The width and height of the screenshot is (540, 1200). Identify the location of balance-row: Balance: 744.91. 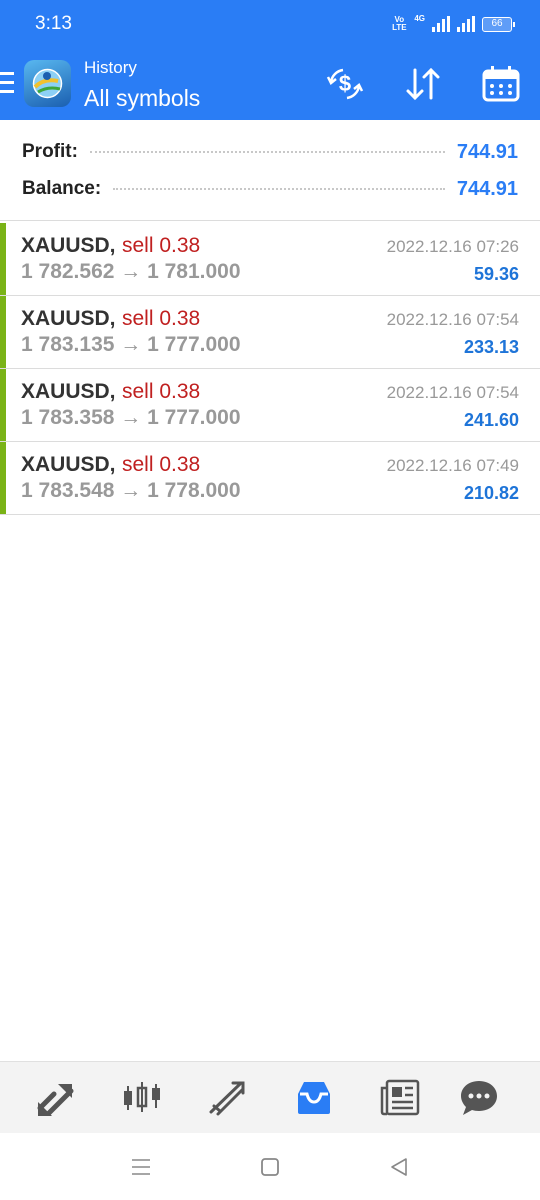
(270, 189).